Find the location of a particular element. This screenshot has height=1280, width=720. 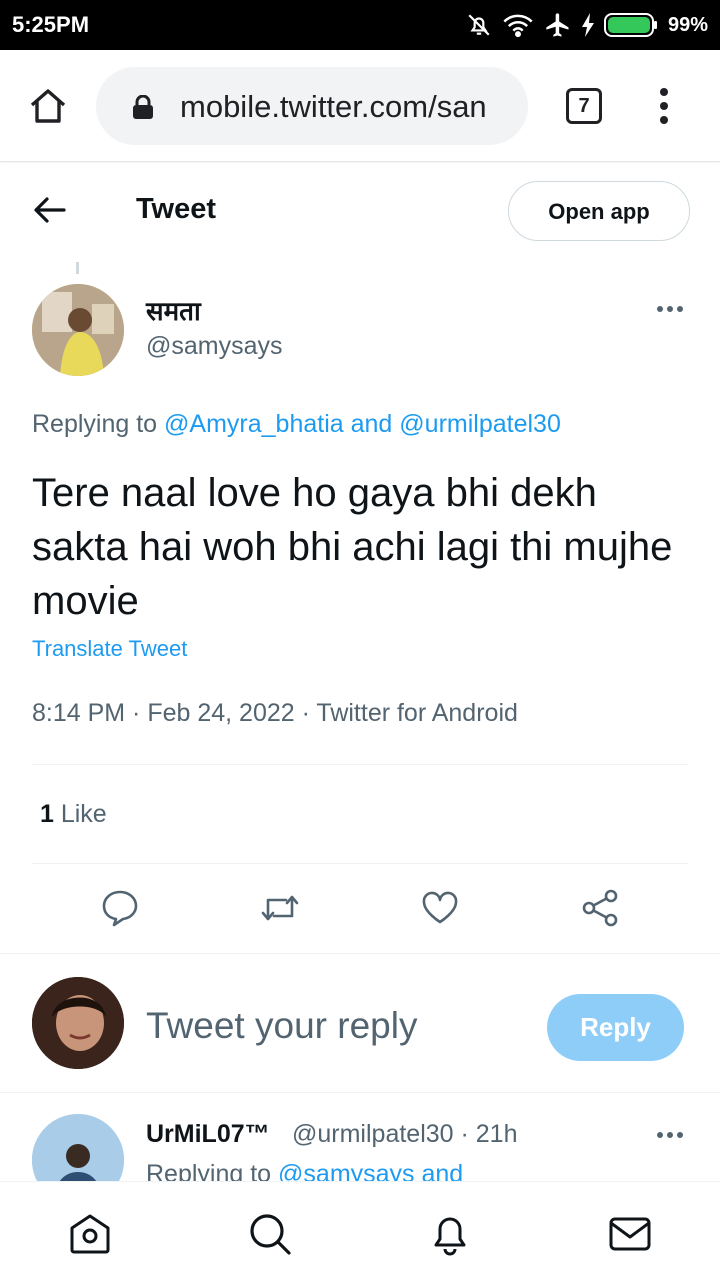

address-bar: mobile.twitter.com/san is located at coordinates (312, 106).